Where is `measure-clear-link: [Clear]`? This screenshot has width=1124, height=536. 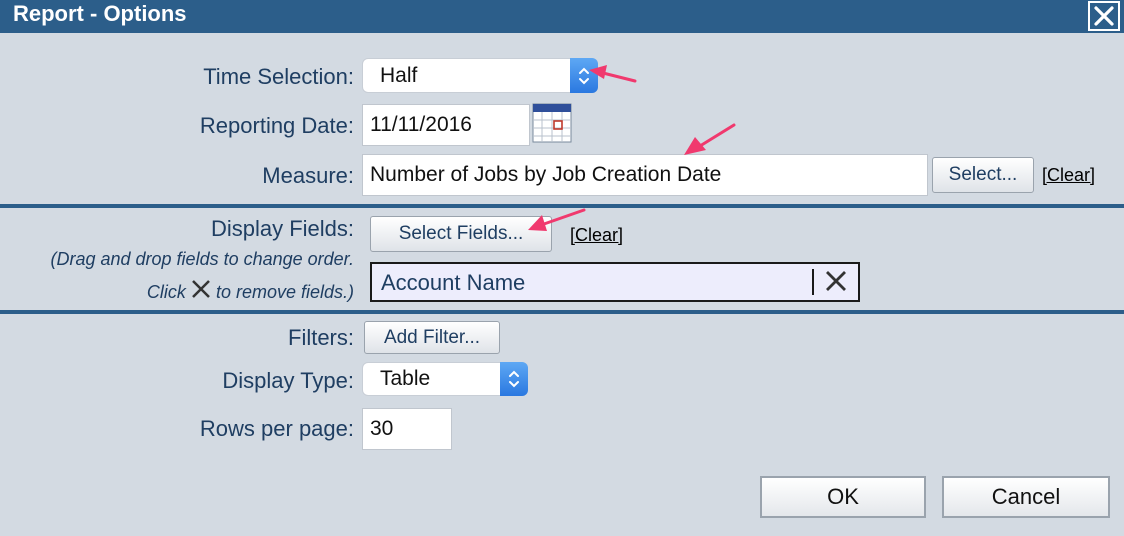
measure-clear-link: [Clear] is located at coordinates (1068, 175).